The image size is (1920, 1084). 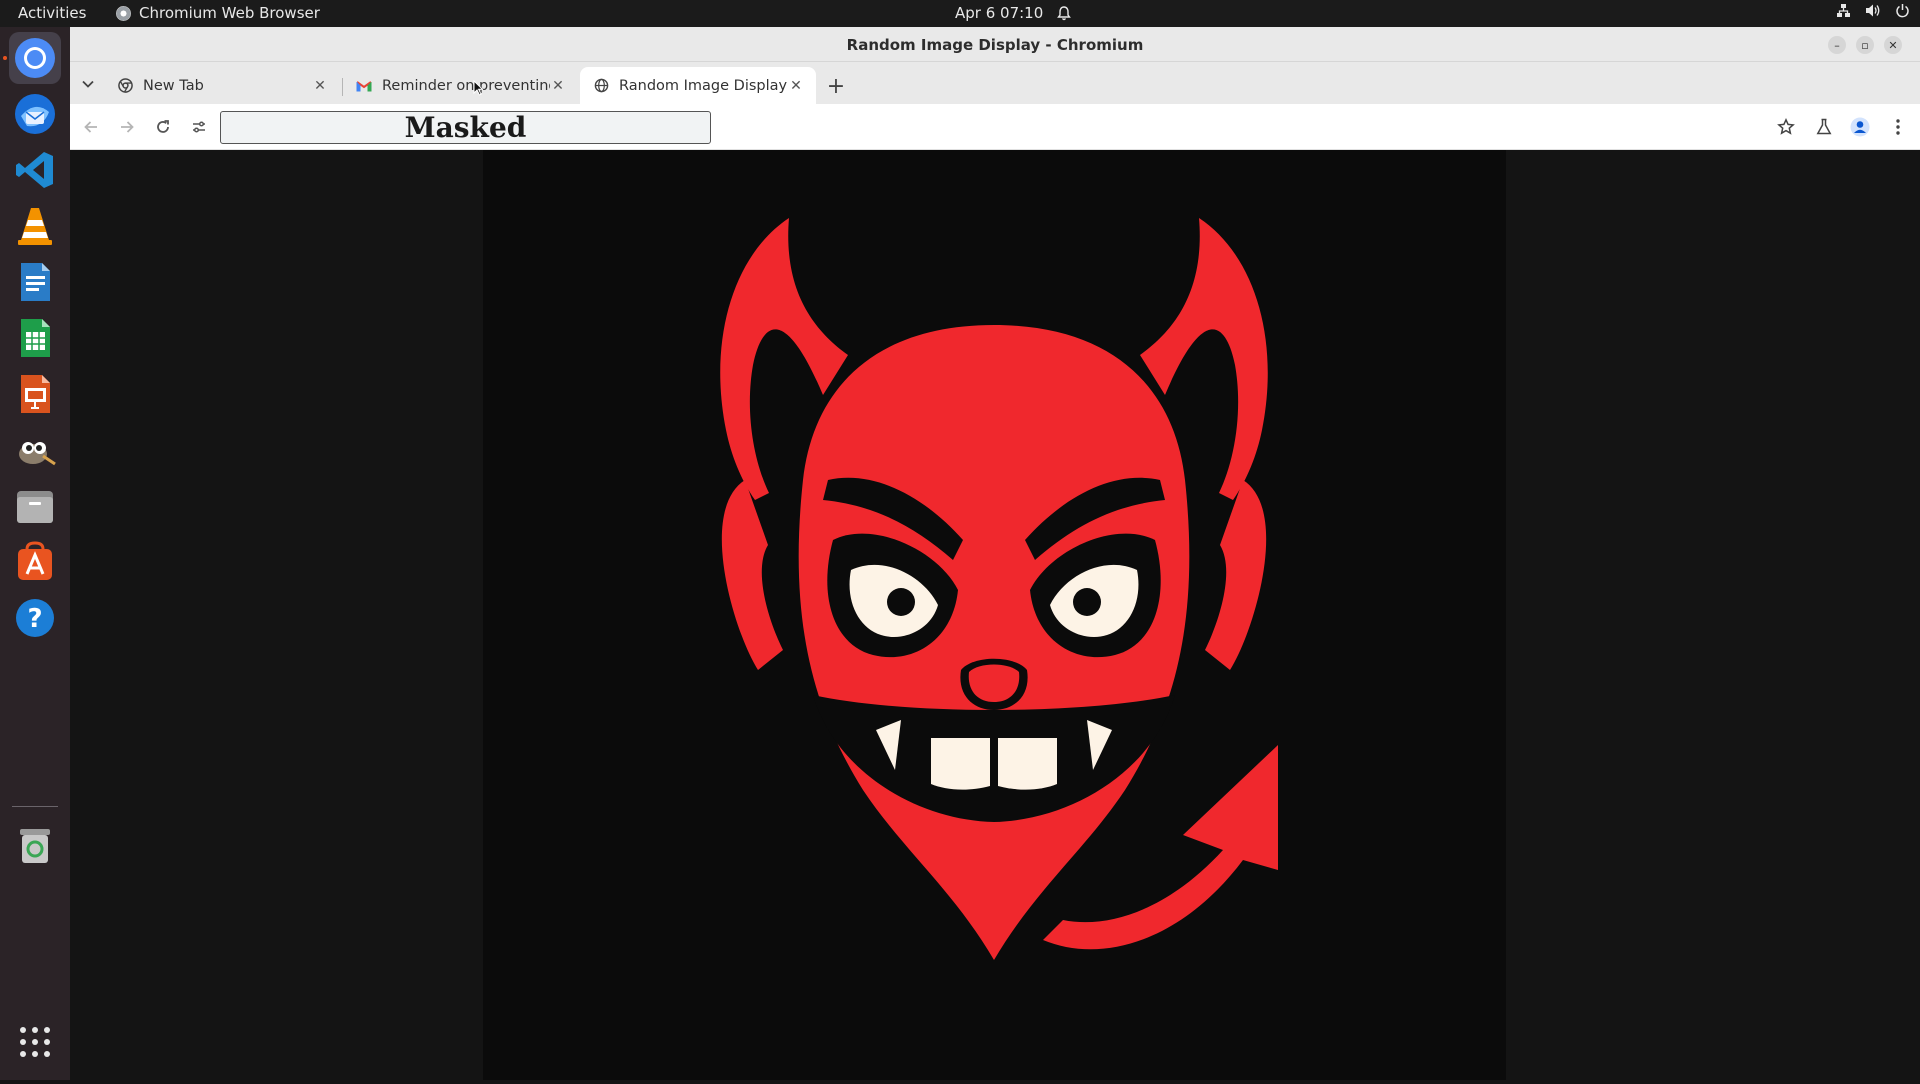 What do you see at coordinates (123, 13) in the screenshot?
I see `chromium-small-icon` at bounding box center [123, 13].